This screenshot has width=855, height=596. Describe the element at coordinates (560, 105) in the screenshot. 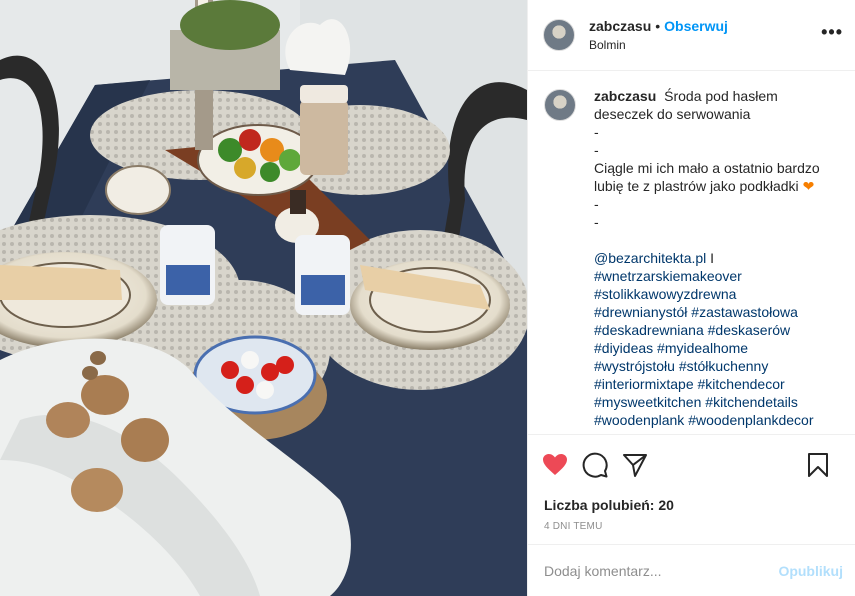

I see `caption-avatar` at that location.